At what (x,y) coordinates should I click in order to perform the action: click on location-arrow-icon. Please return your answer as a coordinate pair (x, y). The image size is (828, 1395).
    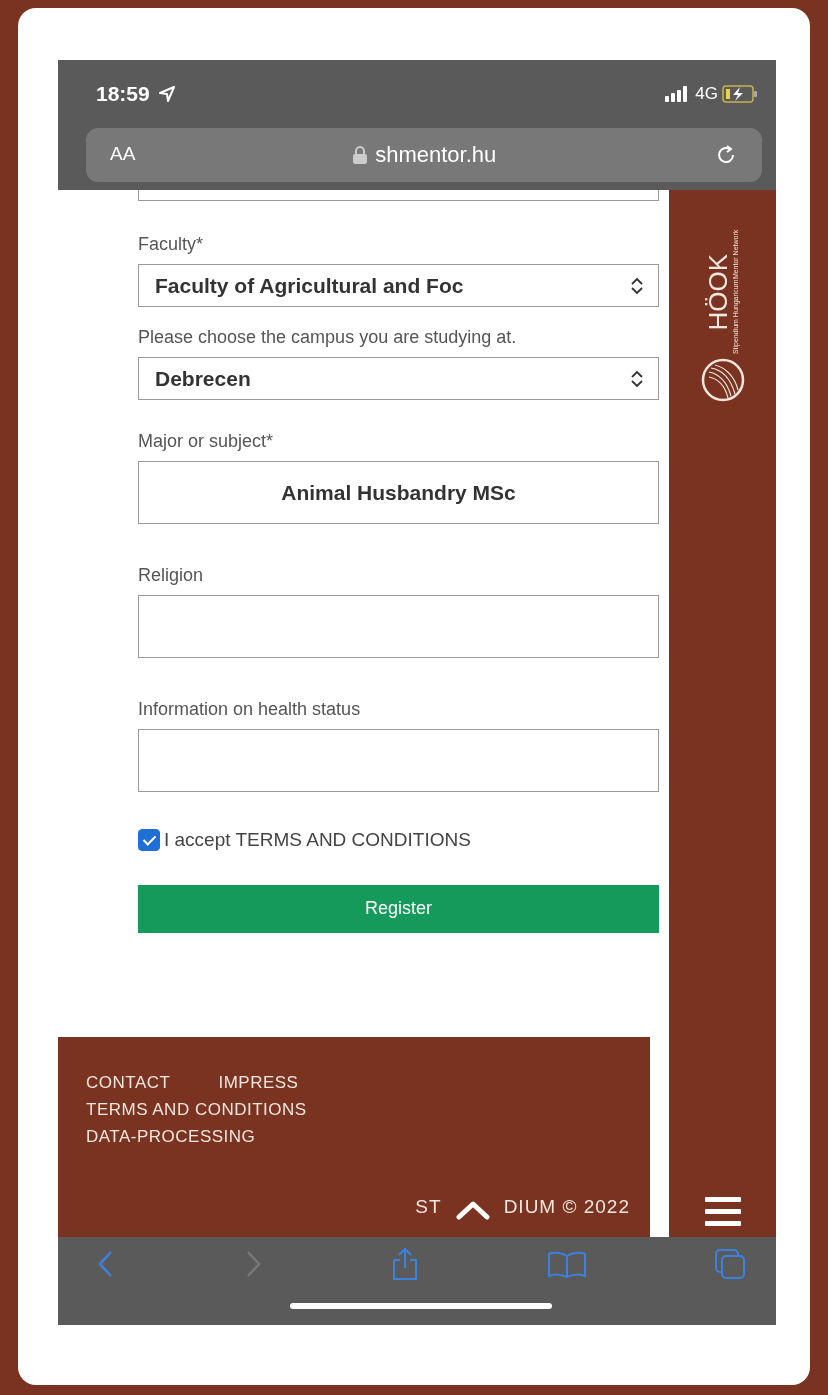
    Looking at the image, I should click on (166, 93).